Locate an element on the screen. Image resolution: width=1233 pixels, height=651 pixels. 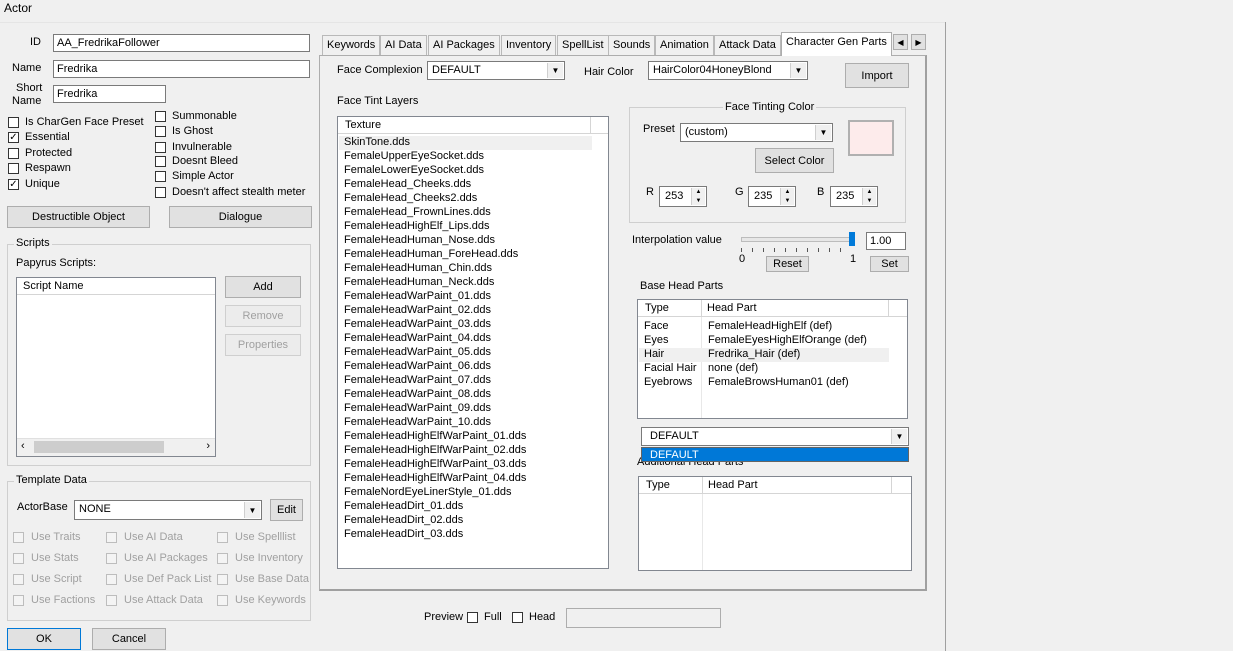
list-item: FemaleUpperEyeSocket.dds is located at coordinates (465, 157).